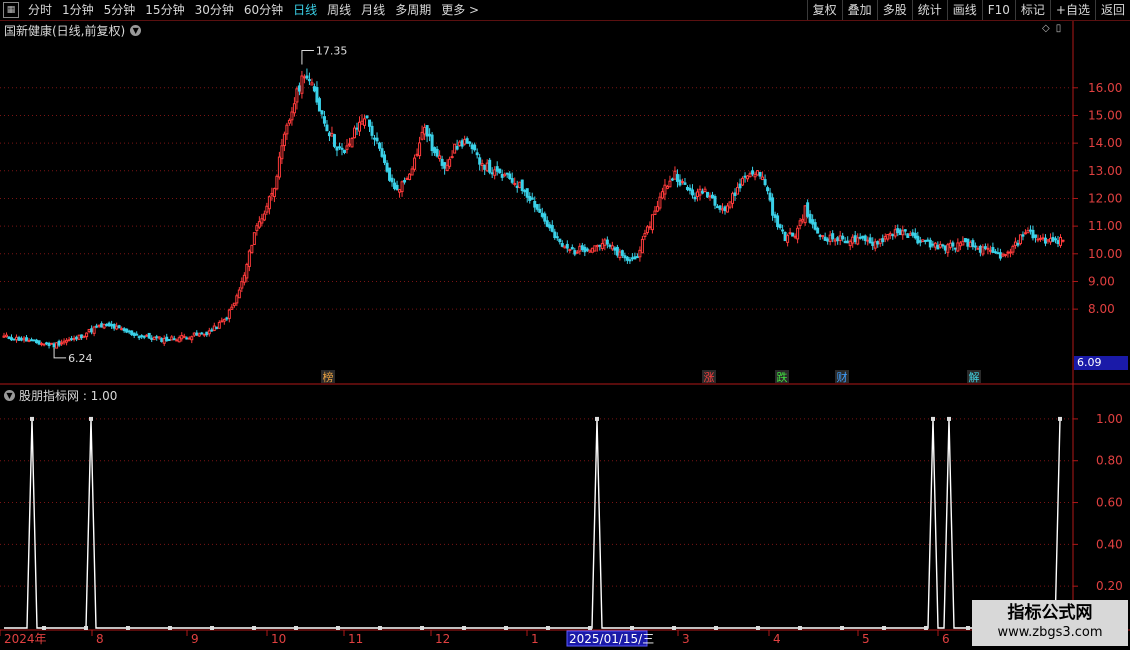 This screenshot has width=1130, height=650. I want to click on y-tick-label: 12.00, so click(1105, 198).